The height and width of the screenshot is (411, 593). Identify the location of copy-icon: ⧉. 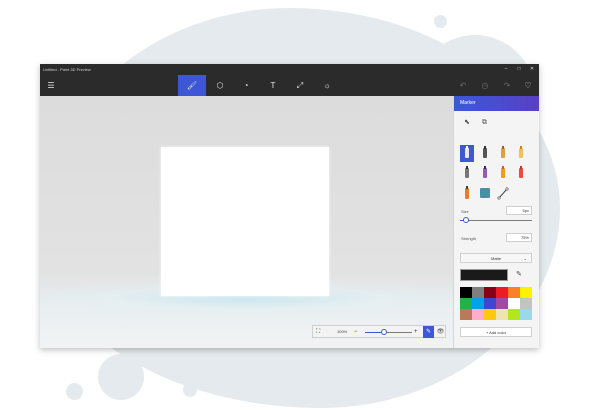
(491, 123).